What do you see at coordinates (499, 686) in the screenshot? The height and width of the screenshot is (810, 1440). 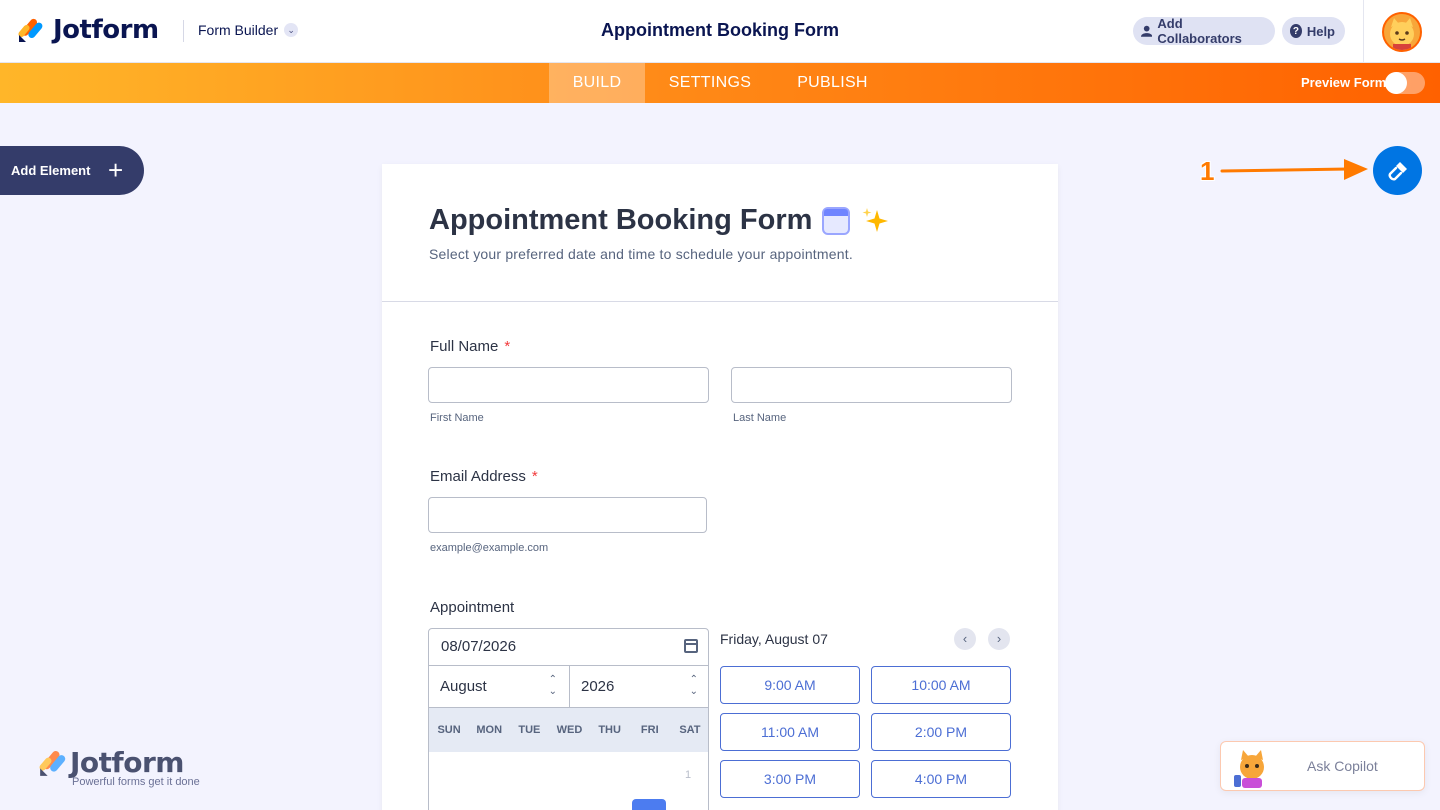 I see `month-select: August ⌃ ⌄` at bounding box center [499, 686].